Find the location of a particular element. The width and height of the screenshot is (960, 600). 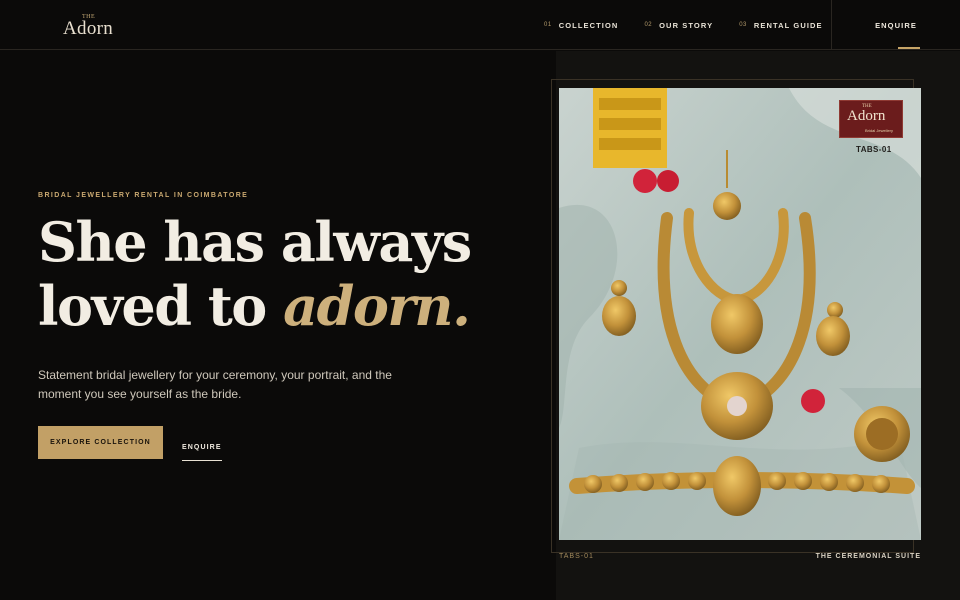

nav-item-rental-guide: 03 RENTAL GUIDE is located at coordinates (780, 25).